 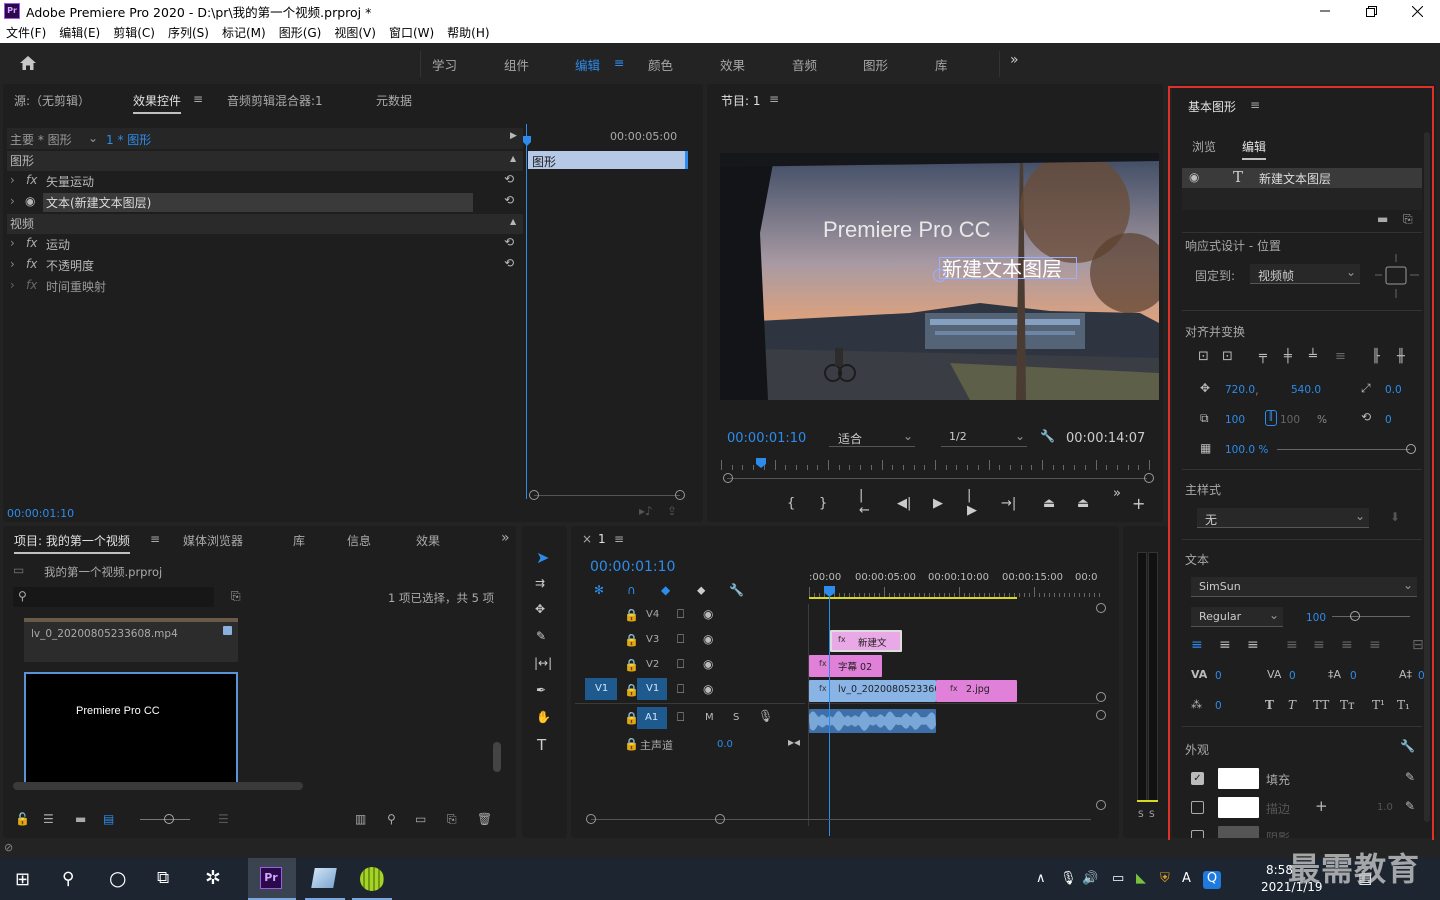 I want to click on effect-controls-menu-icon: ≡, so click(x=198, y=99).